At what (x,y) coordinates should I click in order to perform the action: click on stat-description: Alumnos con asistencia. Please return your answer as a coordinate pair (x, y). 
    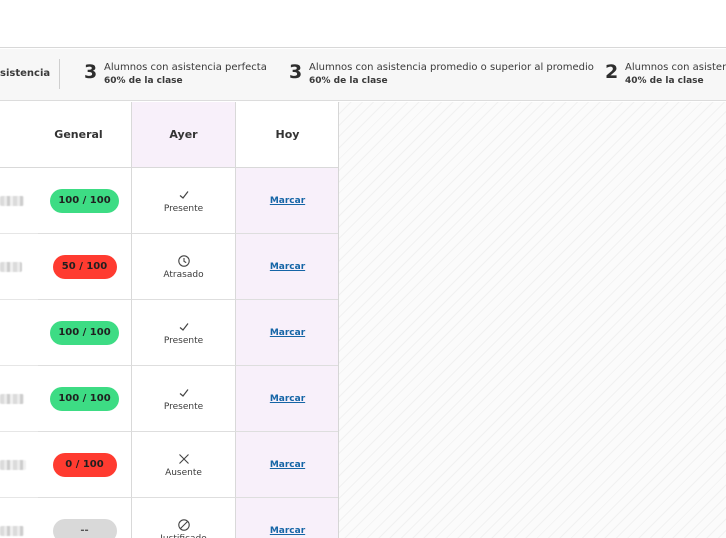
    Looking at the image, I should click on (675, 67).